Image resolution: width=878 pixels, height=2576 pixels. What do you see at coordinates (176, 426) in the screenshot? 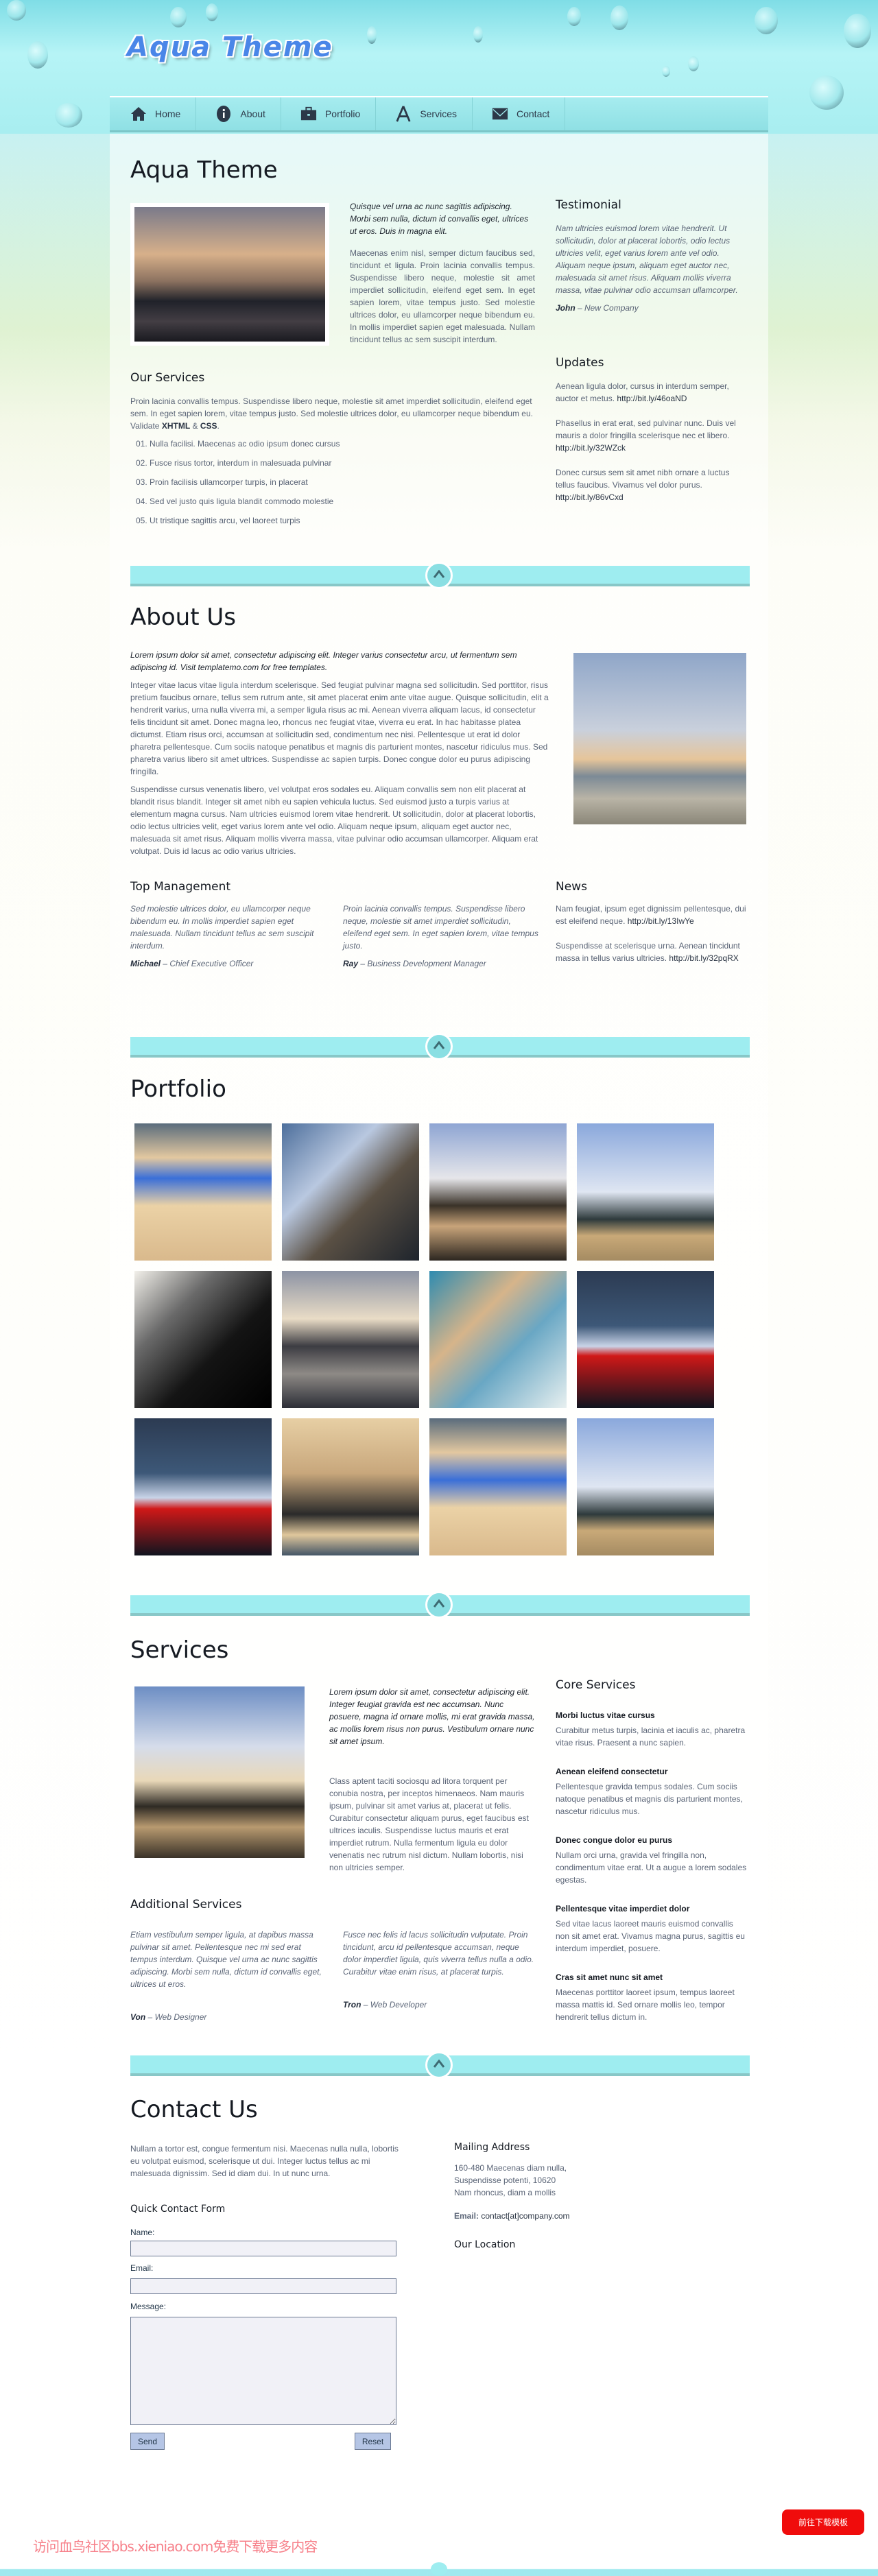
I see `xhtml-link: XHTML` at bounding box center [176, 426].